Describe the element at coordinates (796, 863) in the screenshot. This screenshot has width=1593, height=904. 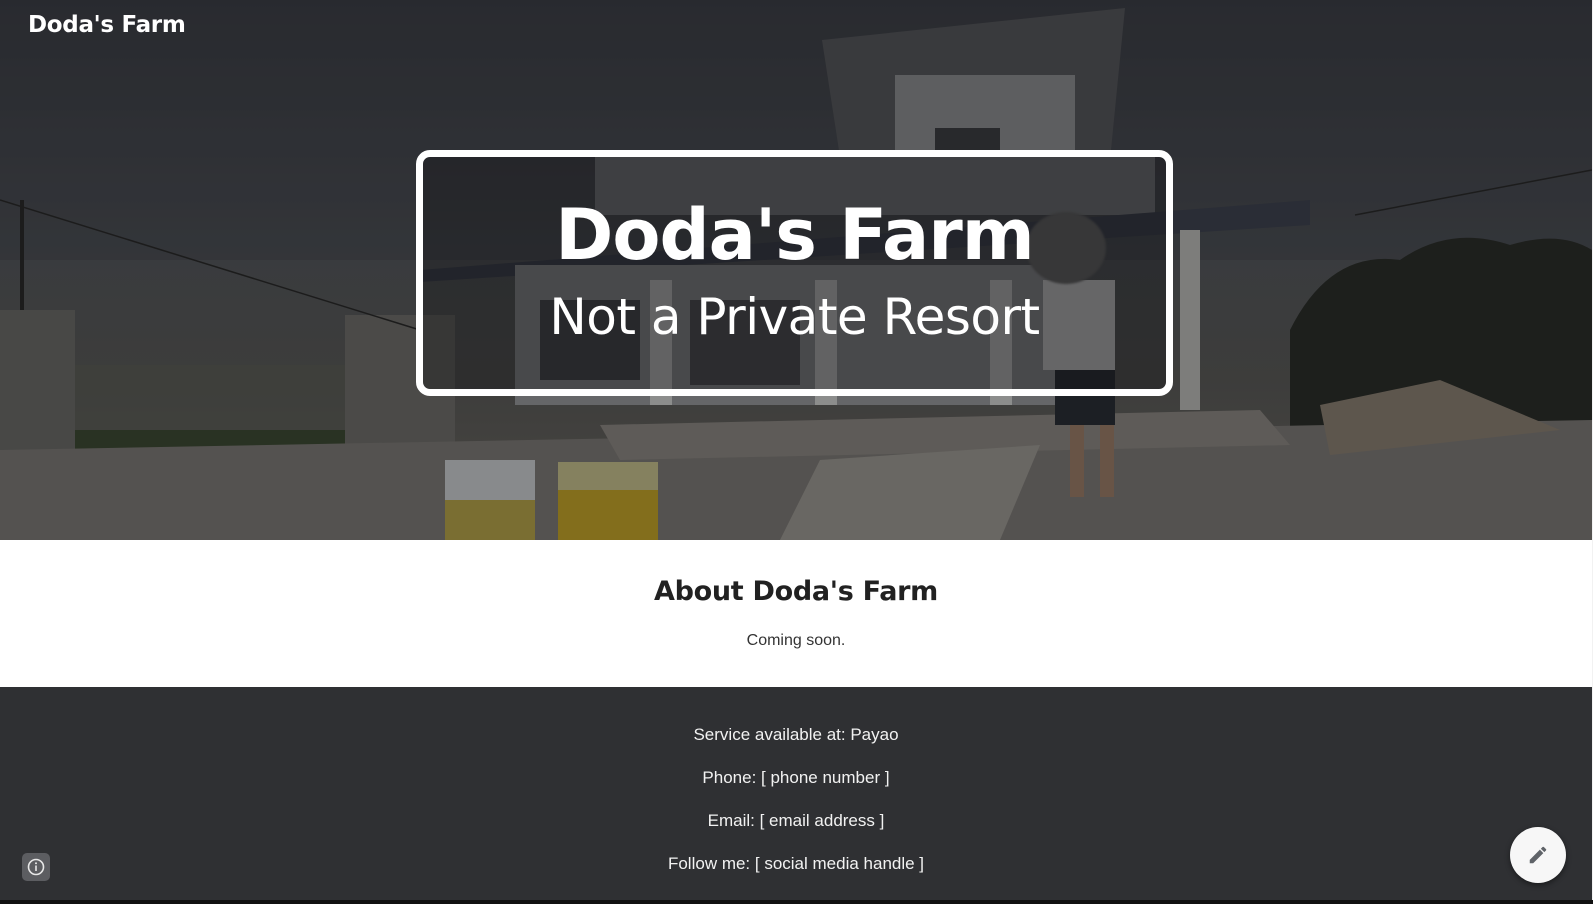
I see `footer-social: Follow me: [ social media handle ]` at that location.